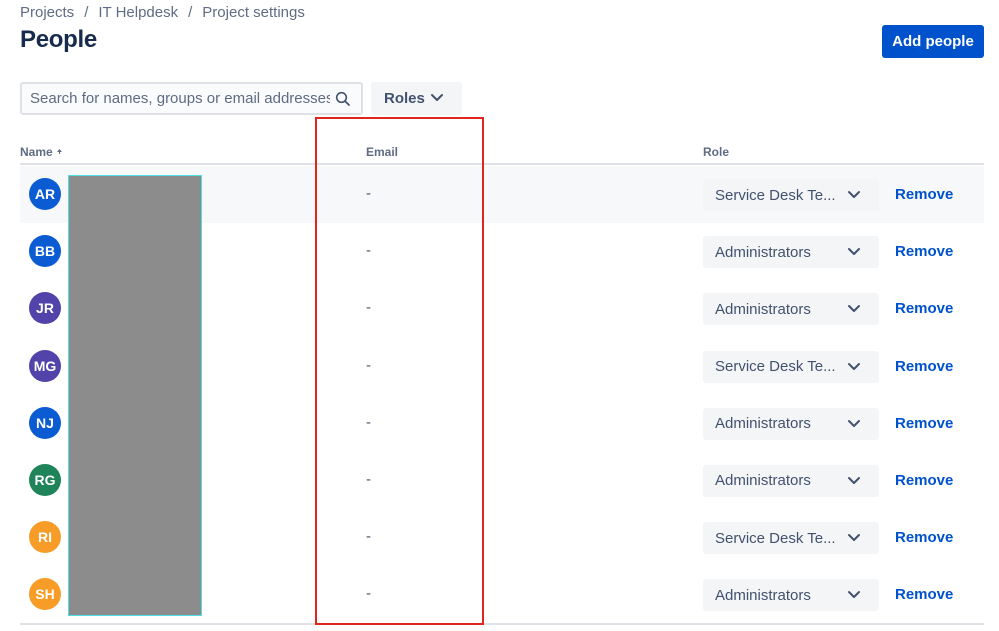 The width and height of the screenshot is (999, 631). I want to click on avatar: RI, so click(45, 537).